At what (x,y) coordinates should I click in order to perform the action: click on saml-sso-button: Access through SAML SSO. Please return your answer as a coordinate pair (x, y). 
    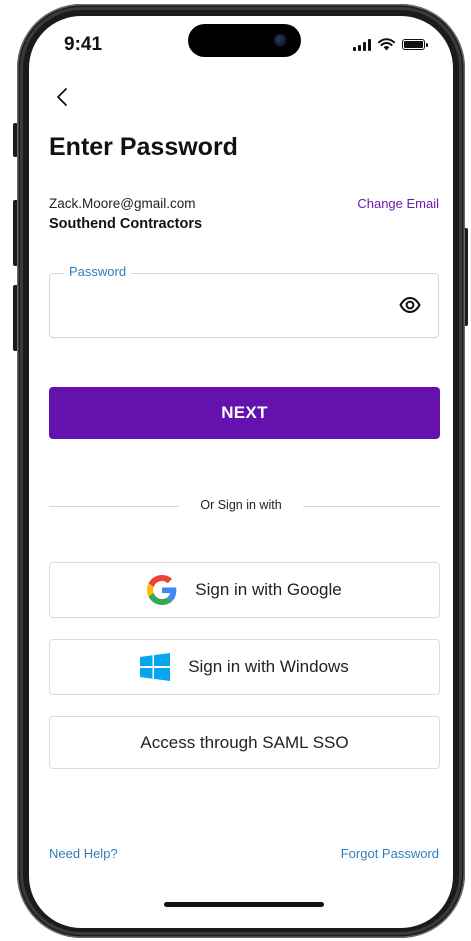
    Looking at the image, I should click on (244, 742).